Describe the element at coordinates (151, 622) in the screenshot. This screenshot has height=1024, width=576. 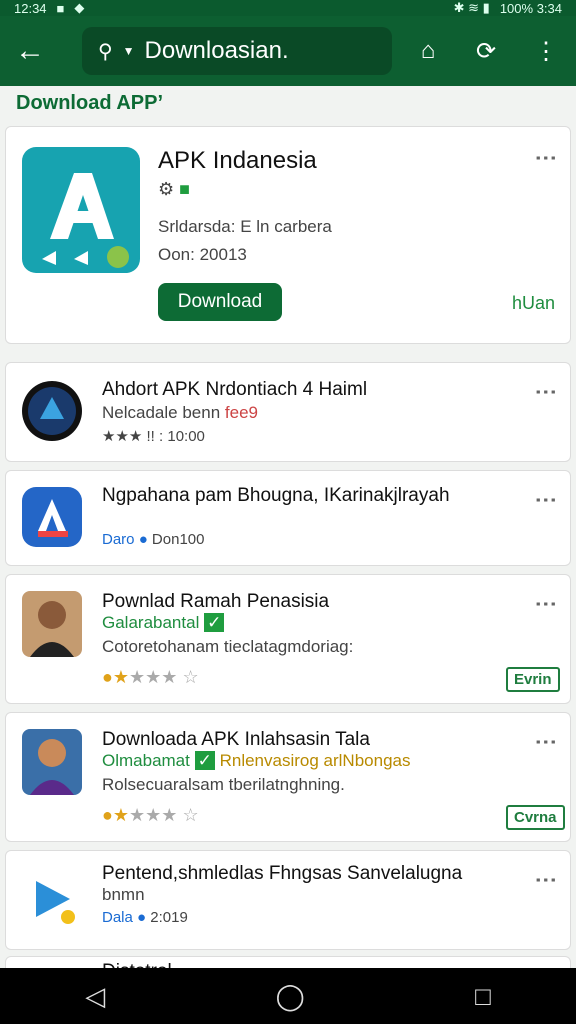
I see `list-item-sub-text: Galarabantal` at that location.